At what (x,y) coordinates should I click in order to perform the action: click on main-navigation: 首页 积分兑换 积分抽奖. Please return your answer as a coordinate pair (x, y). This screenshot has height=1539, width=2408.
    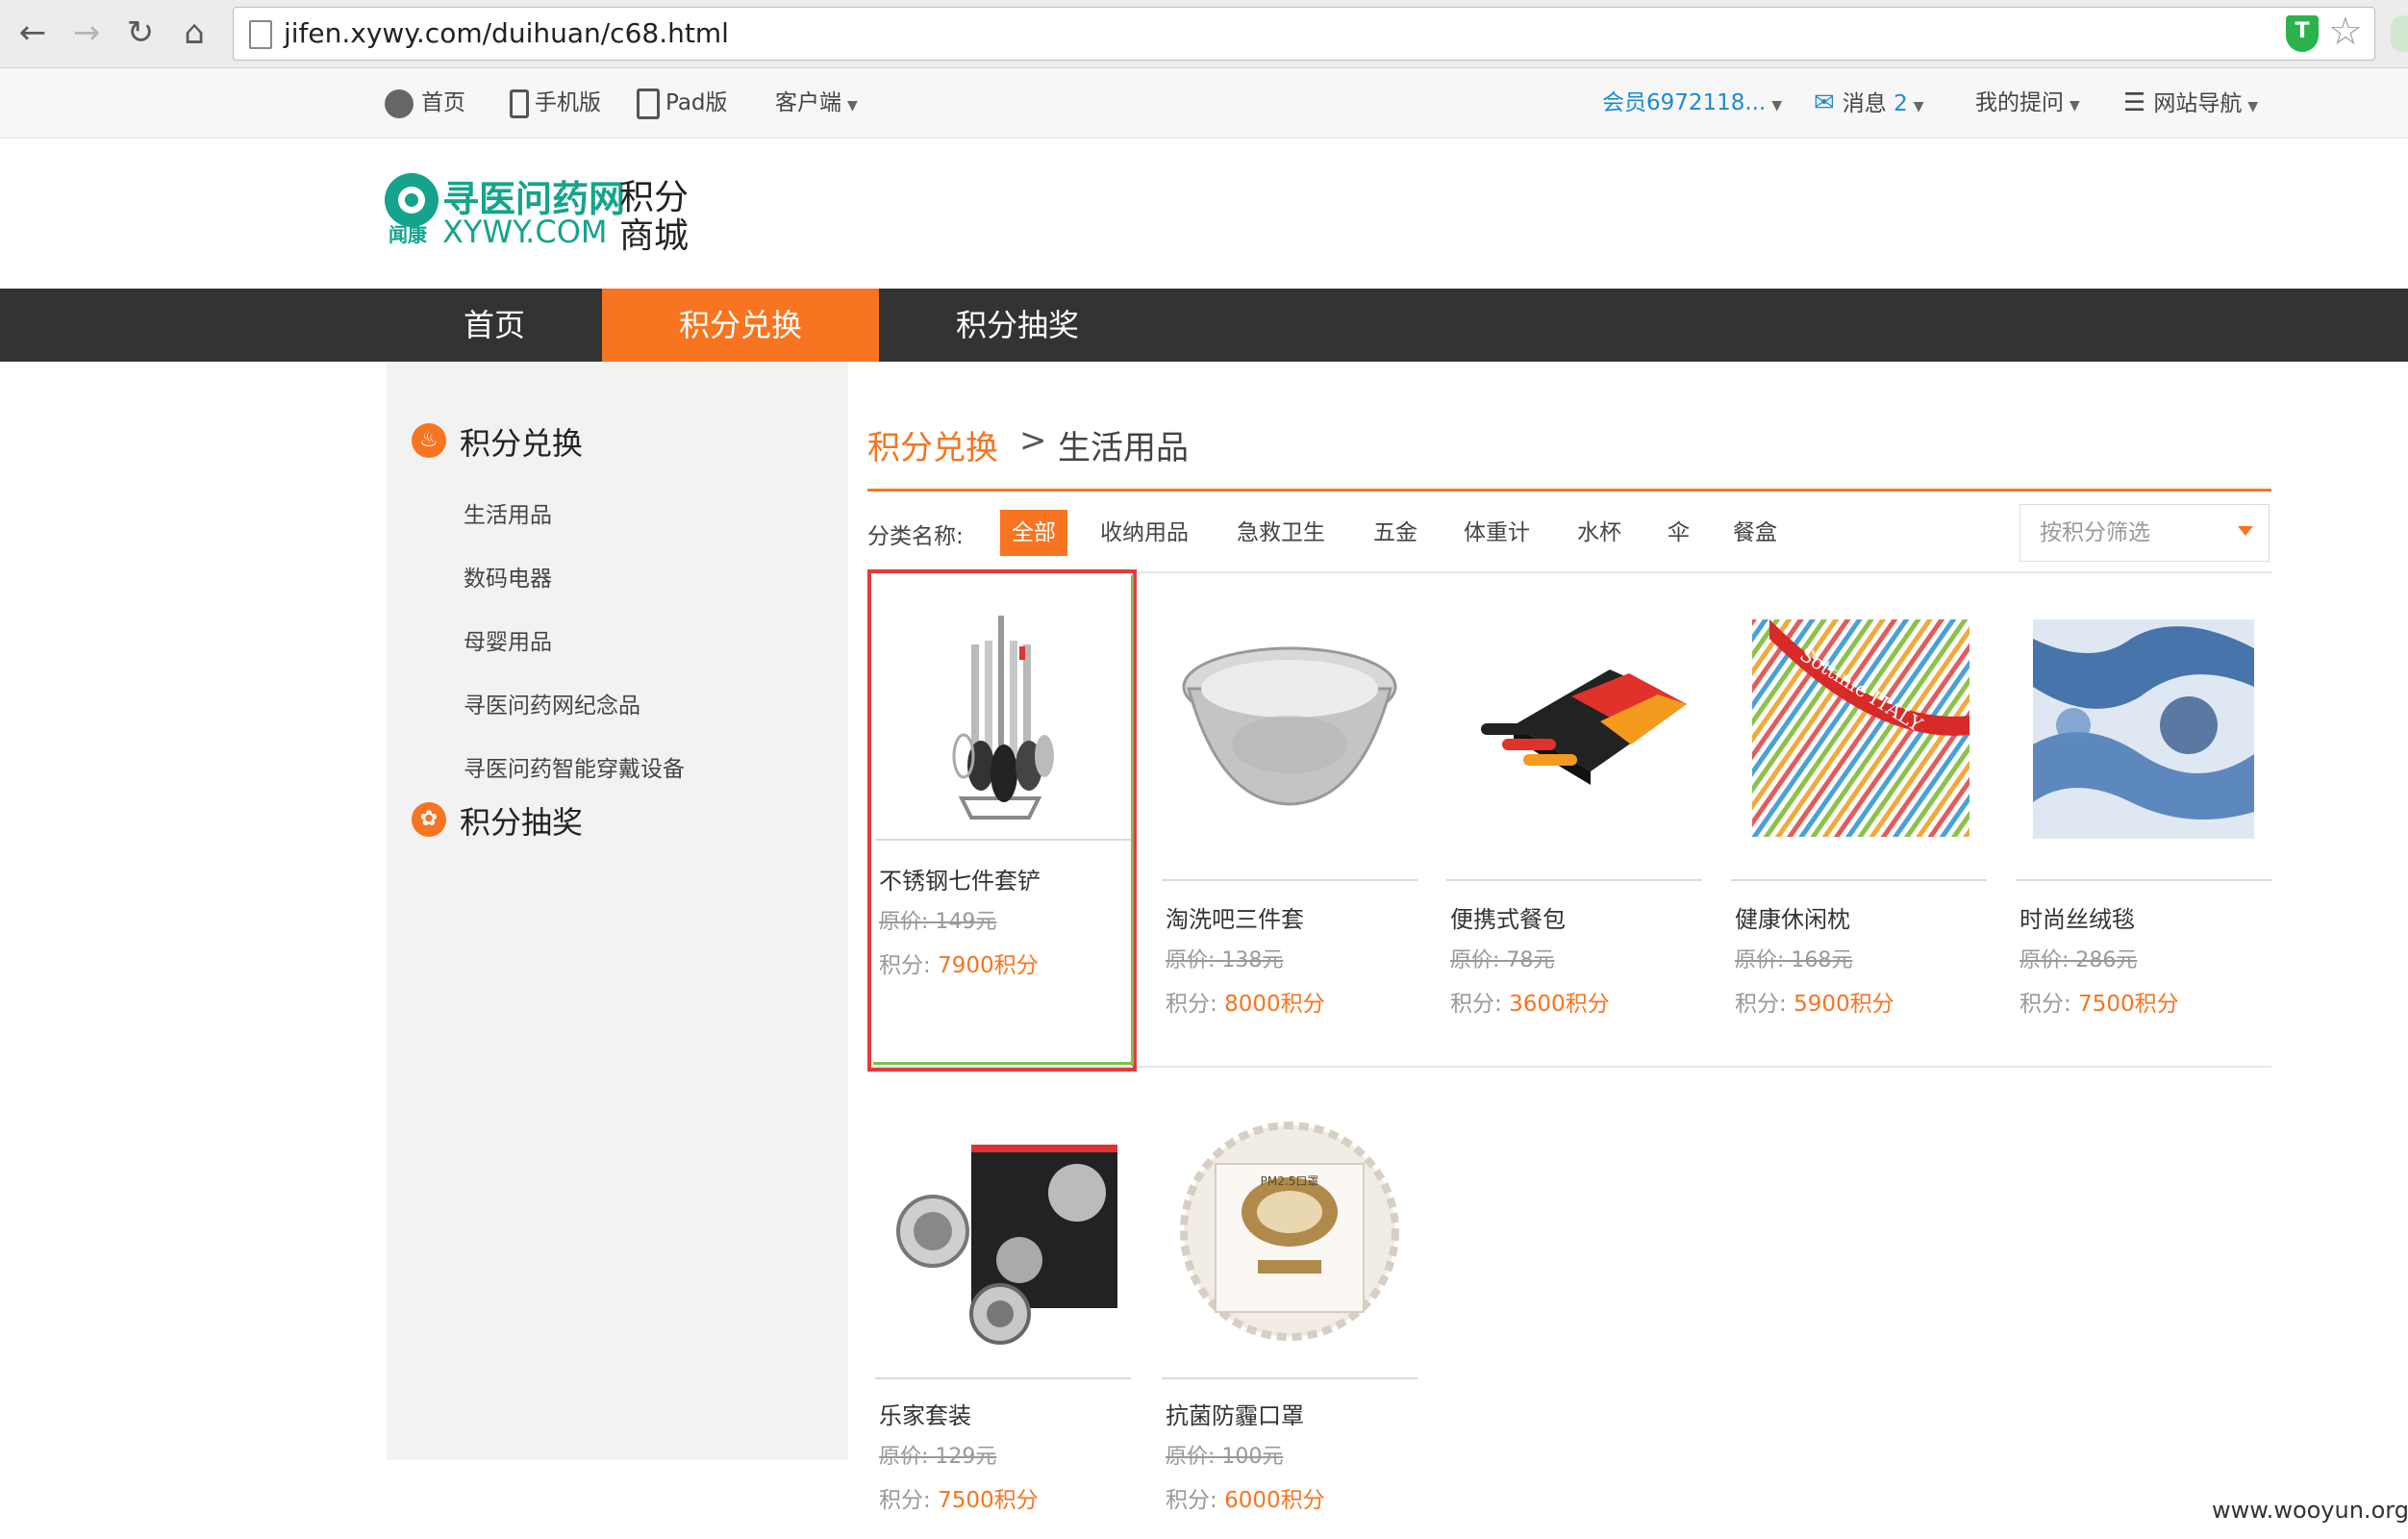
    Looking at the image, I should click on (1204, 325).